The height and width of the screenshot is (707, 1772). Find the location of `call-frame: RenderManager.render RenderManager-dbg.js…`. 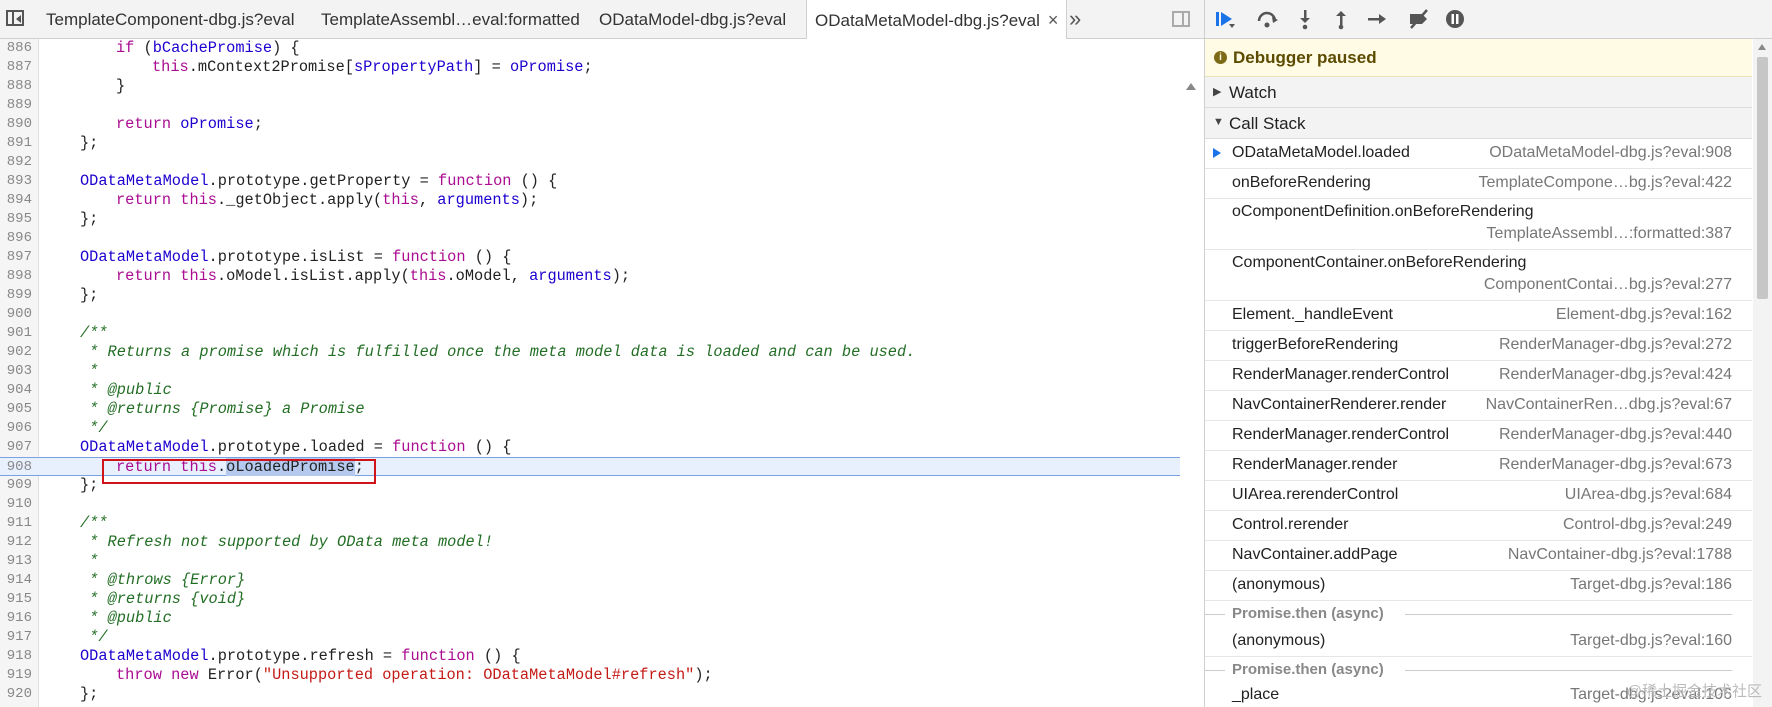

call-frame: RenderManager.render RenderManager-dbg.js… is located at coordinates (1478, 466).